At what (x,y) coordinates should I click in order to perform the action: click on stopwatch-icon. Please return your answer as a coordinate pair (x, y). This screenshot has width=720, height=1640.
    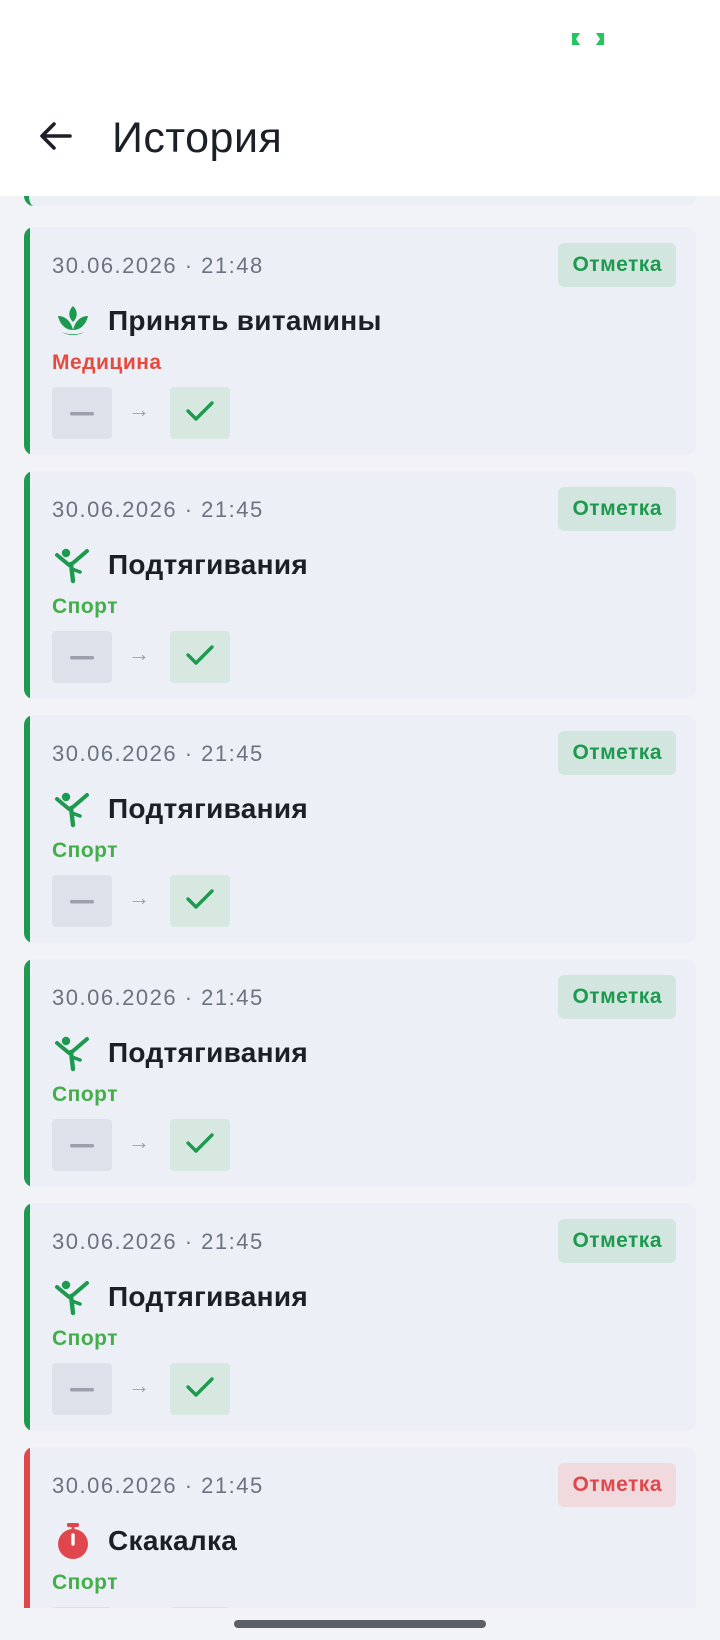
    Looking at the image, I should click on (73, 1541).